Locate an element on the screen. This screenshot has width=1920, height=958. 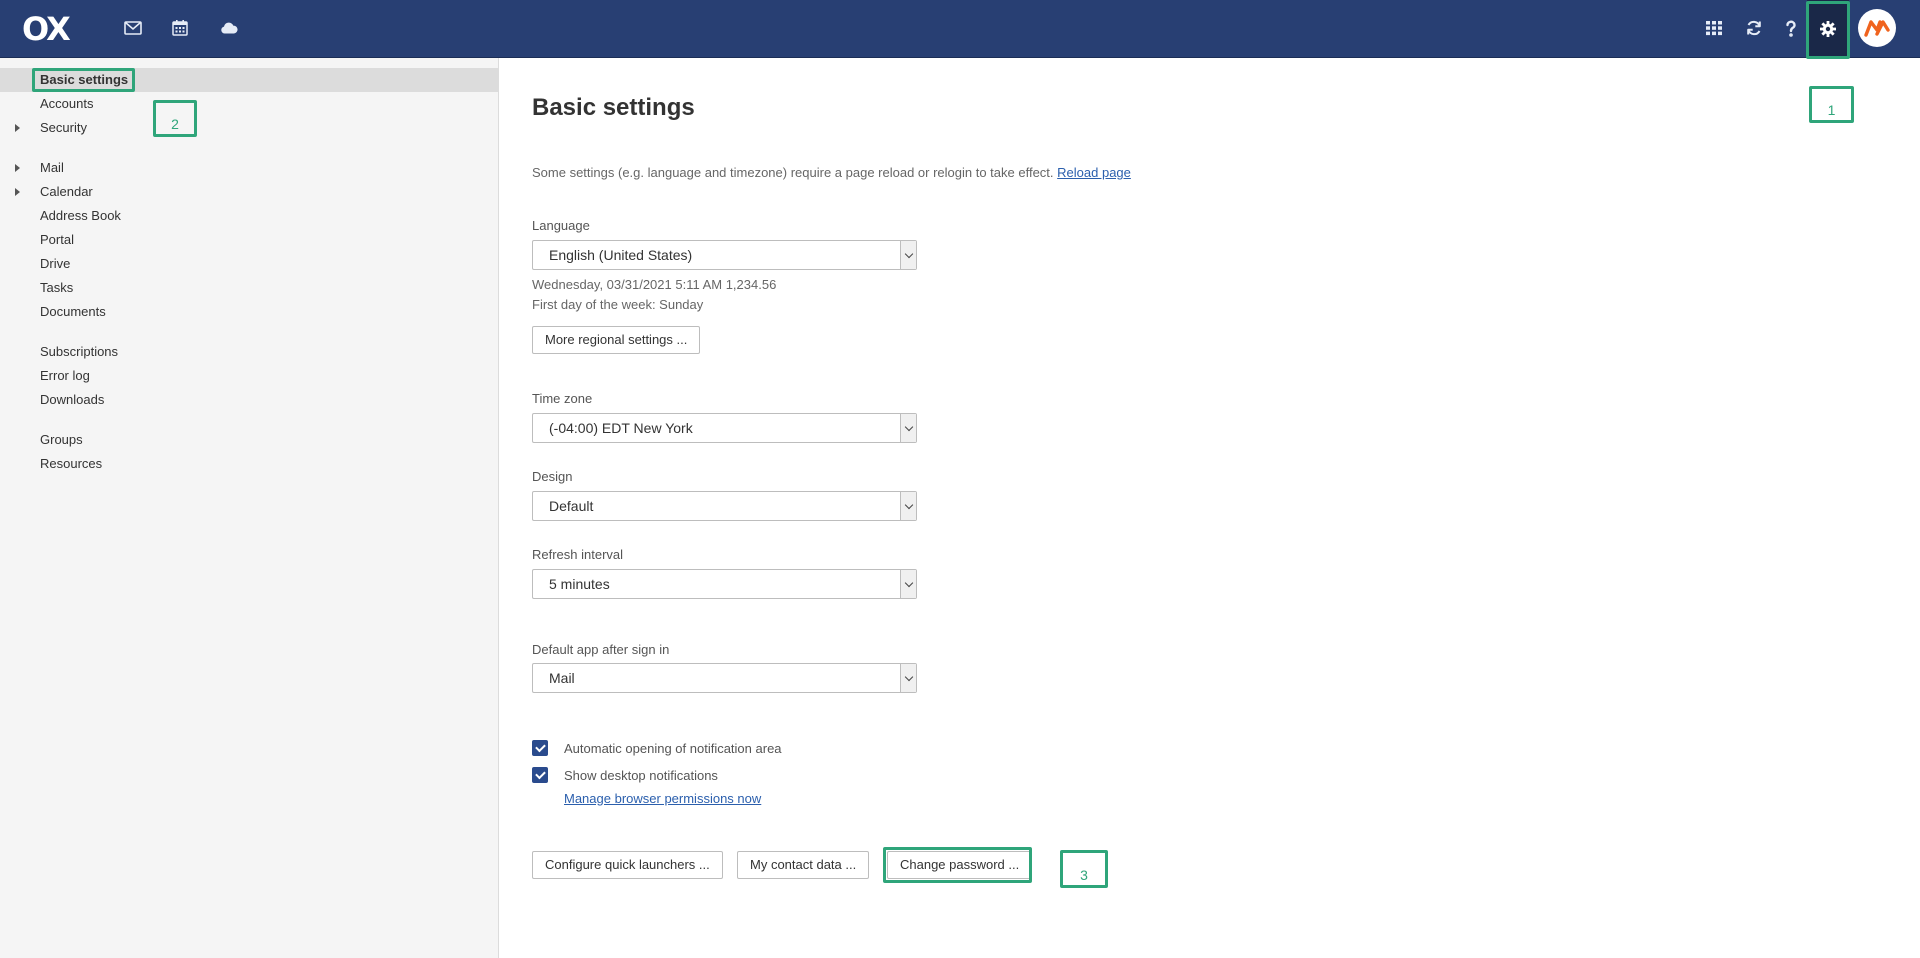
cloud-icon is located at coordinates (229, 28).